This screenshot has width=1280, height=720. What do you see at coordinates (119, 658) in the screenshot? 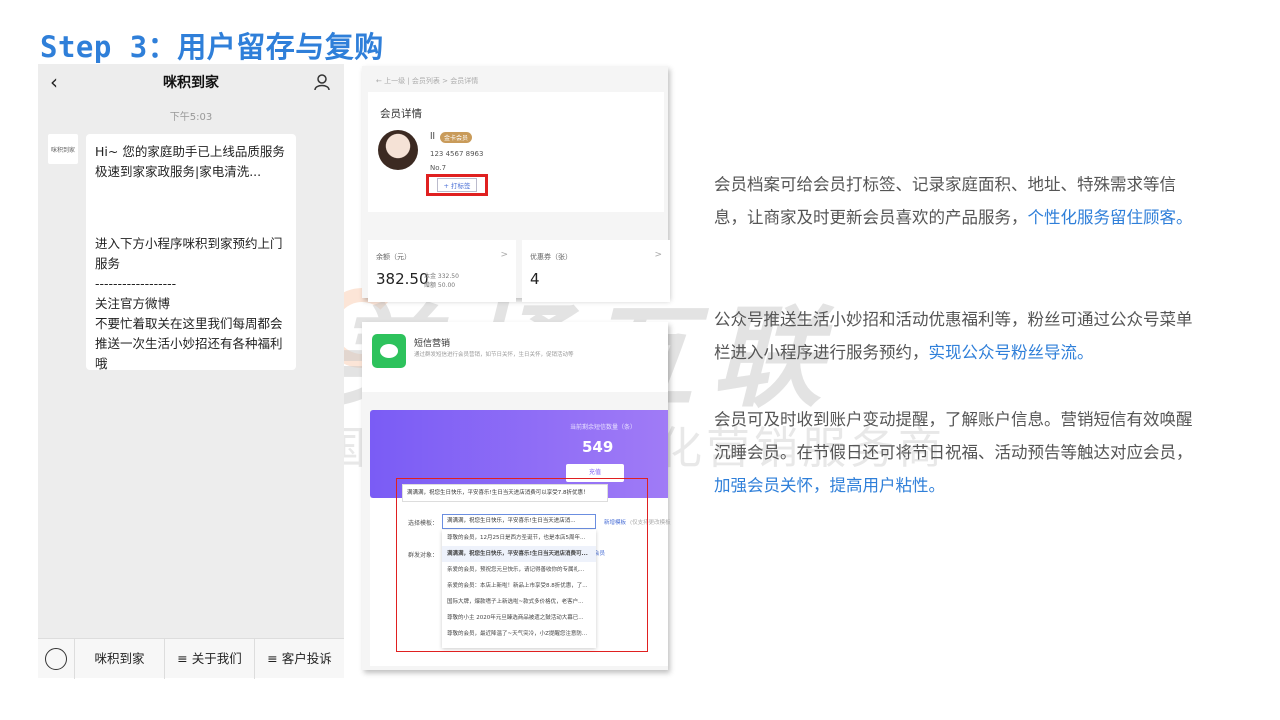
I see `menu-item-home: 咪积到家` at bounding box center [119, 658].